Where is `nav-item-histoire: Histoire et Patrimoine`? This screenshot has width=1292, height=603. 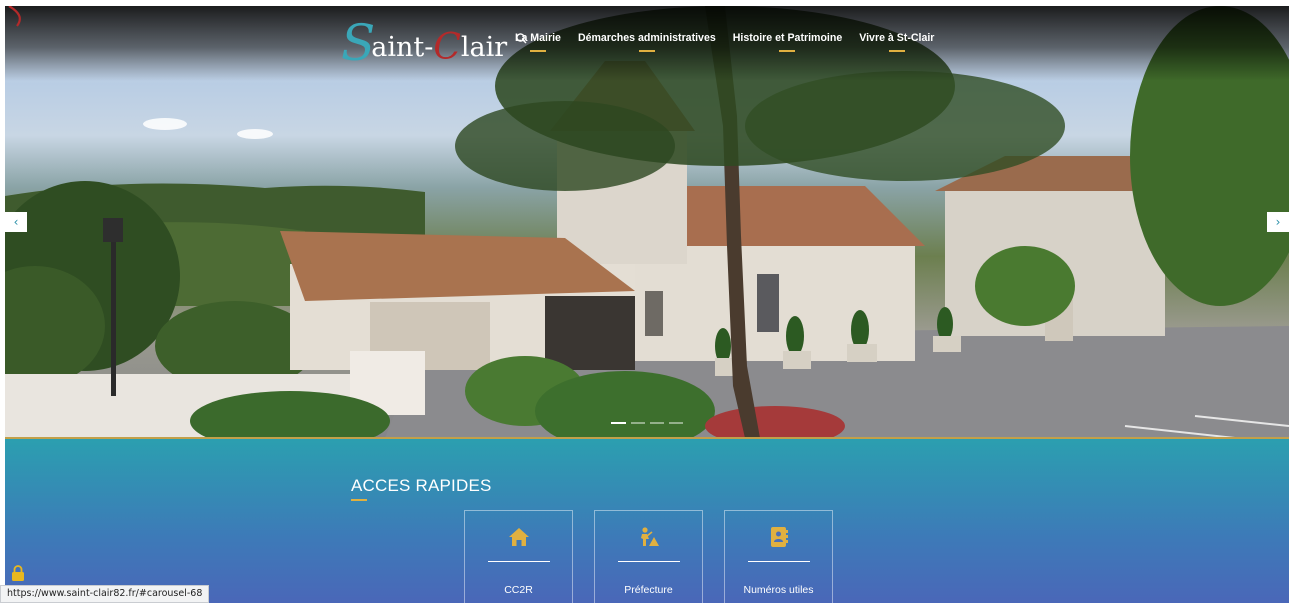 nav-item-histoire: Histoire et Patrimoine is located at coordinates (787, 42).